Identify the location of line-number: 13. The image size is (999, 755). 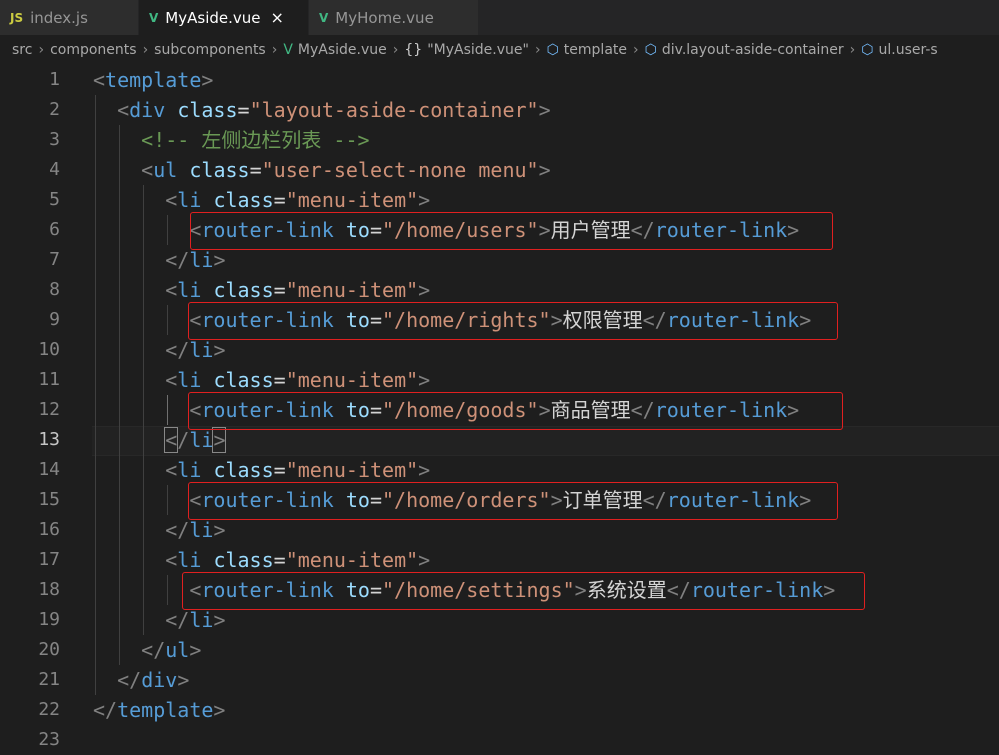
(49, 439).